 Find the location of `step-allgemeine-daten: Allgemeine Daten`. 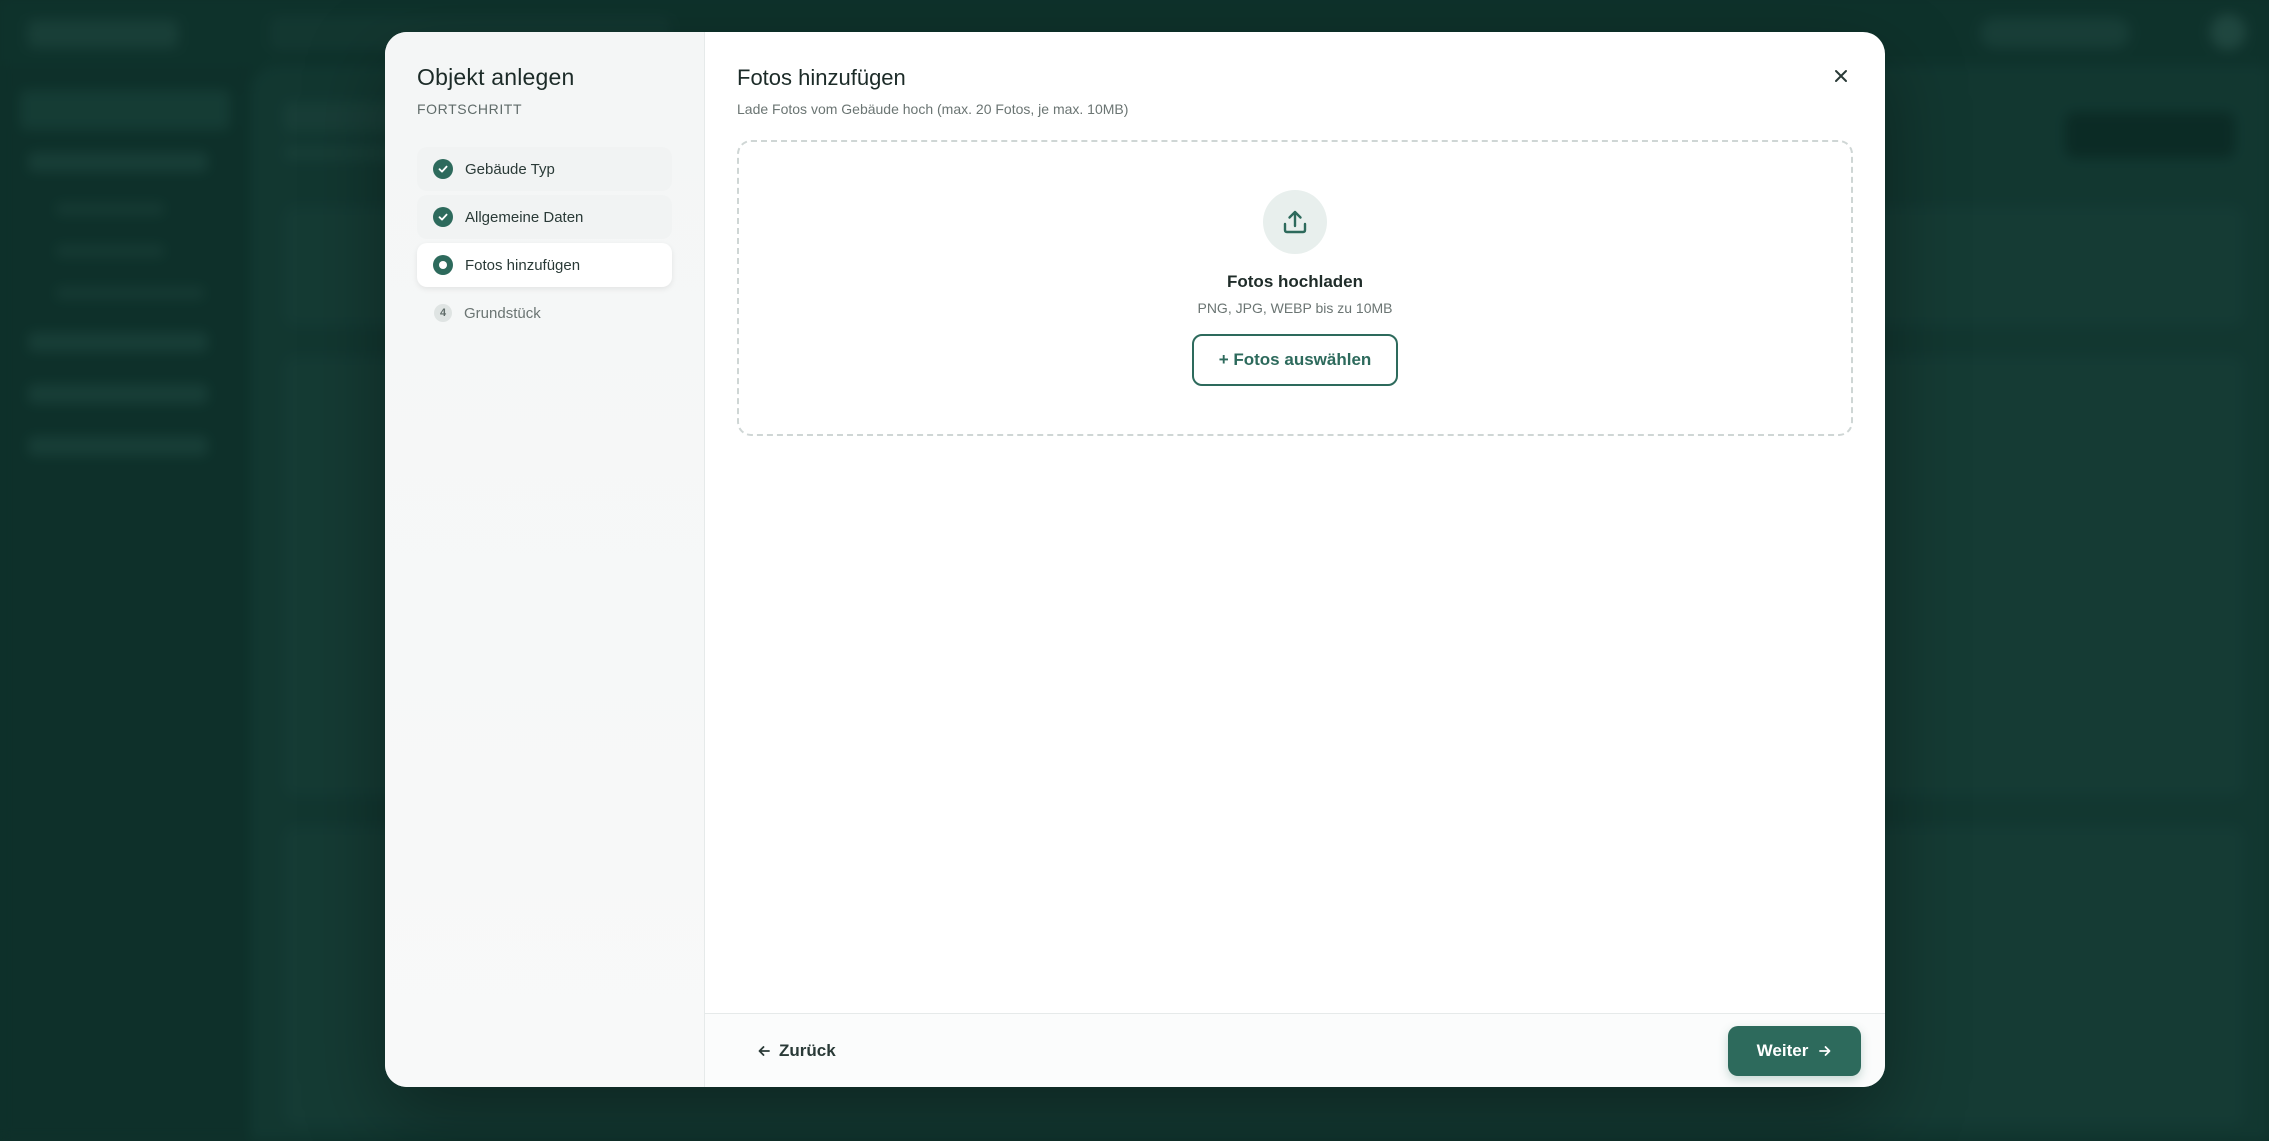

step-allgemeine-daten: Allgemeine Daten is located at coordinates (544, 217).